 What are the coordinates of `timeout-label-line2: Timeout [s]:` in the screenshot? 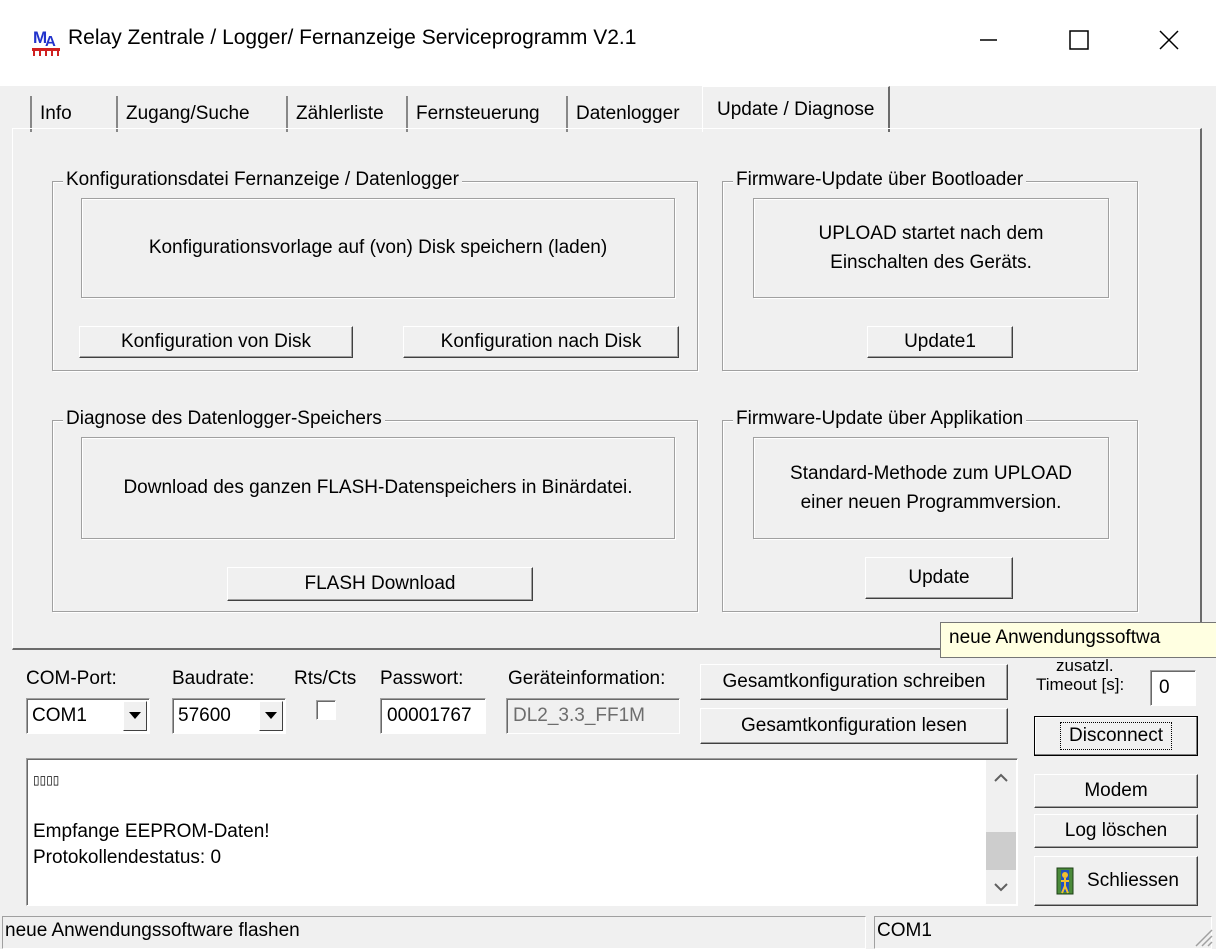 It's located at (1080, 684).